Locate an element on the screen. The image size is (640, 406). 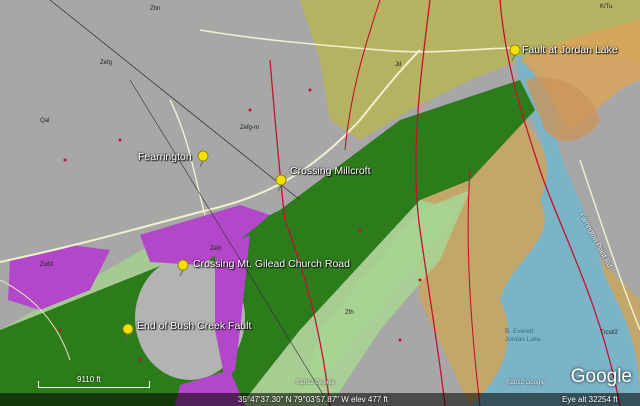
eye-altitude: Eye alt 32254 ft is located at coordinates (590, 399).